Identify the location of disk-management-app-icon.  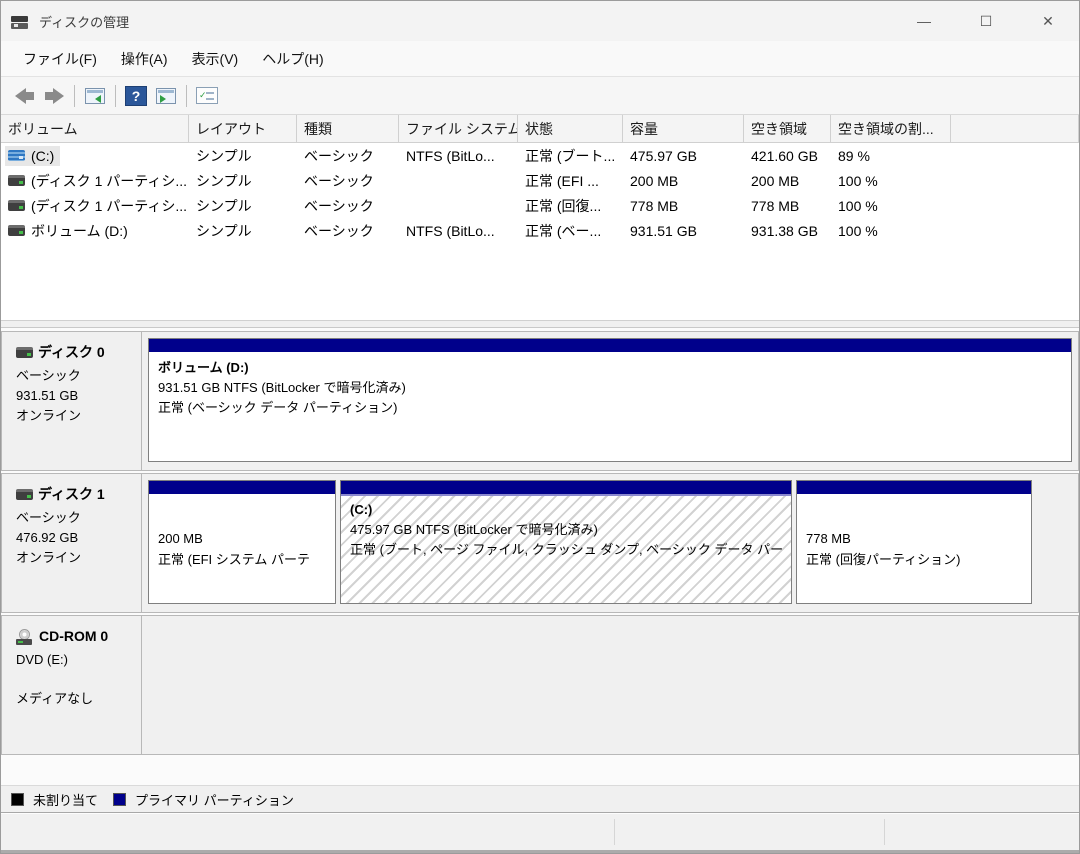
(21, 21).